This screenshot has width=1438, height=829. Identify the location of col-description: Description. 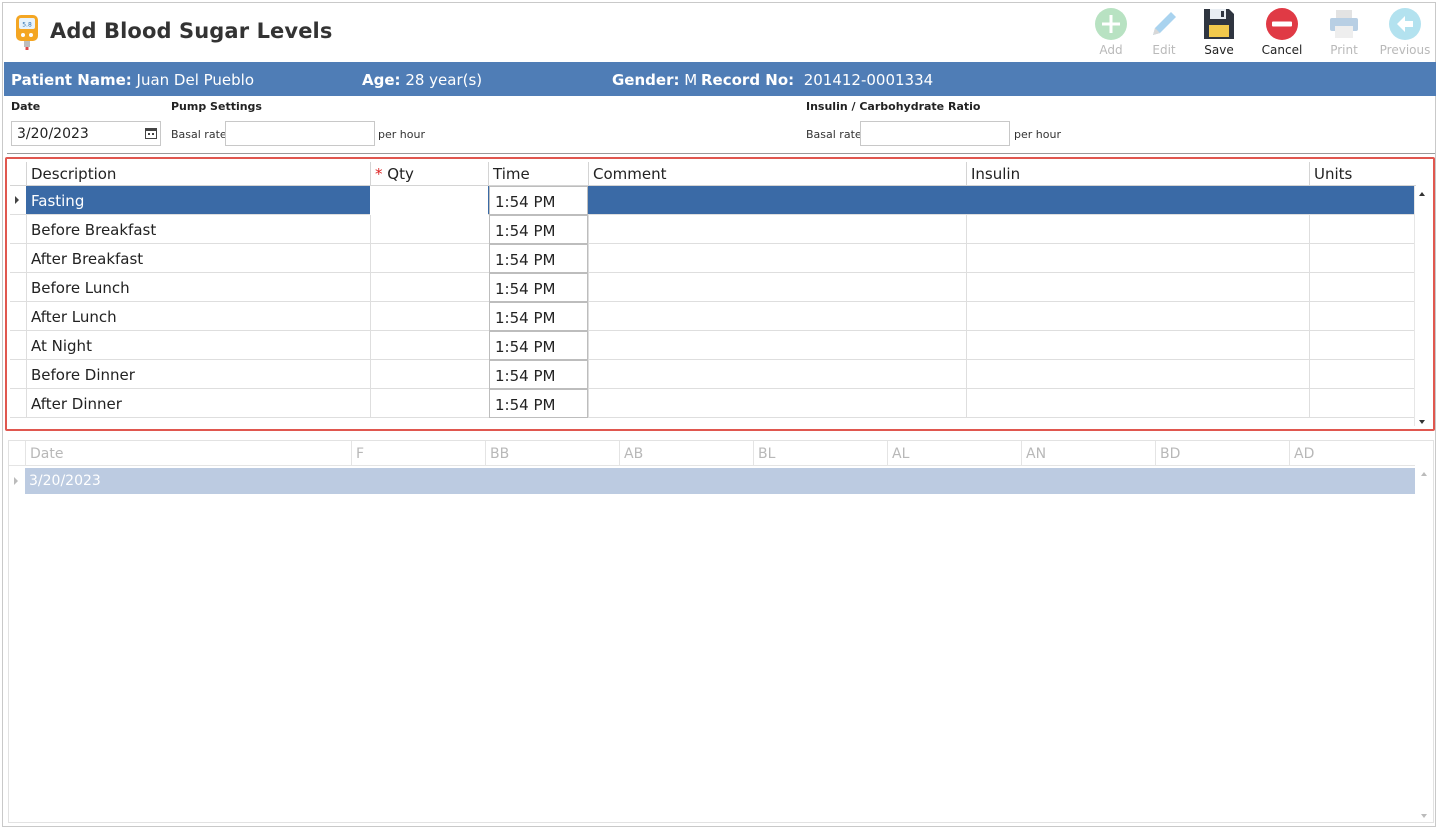
(198, 174).